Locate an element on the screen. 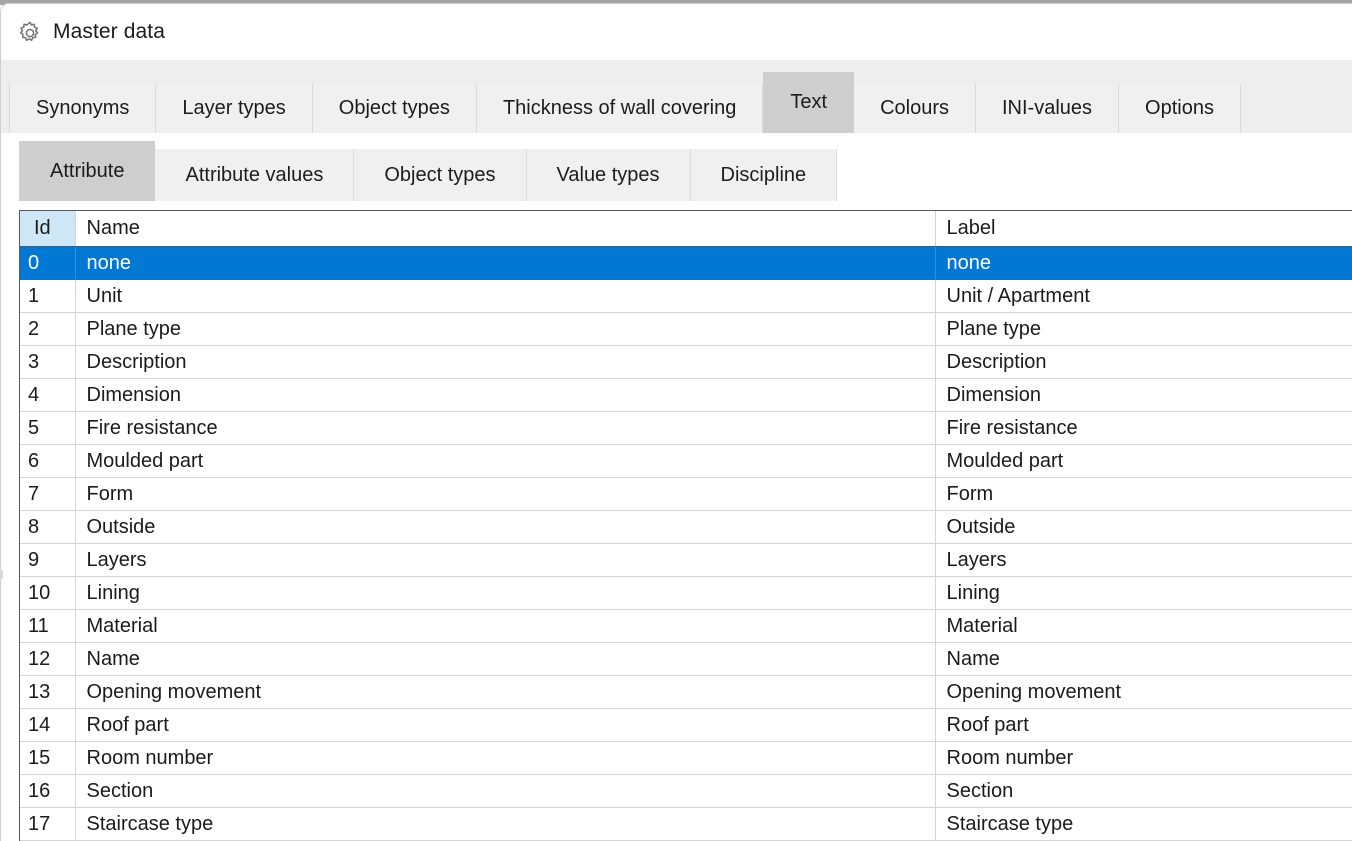 This screenshot has width=1352, height=841. cell-id: 1 is located at coordinates (48, 296).